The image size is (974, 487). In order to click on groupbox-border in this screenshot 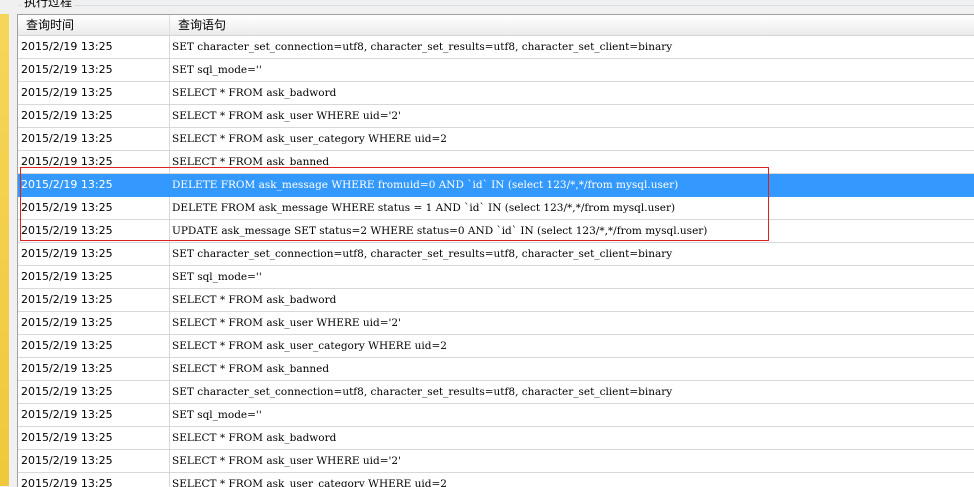, I will do `click(496, 5)`.